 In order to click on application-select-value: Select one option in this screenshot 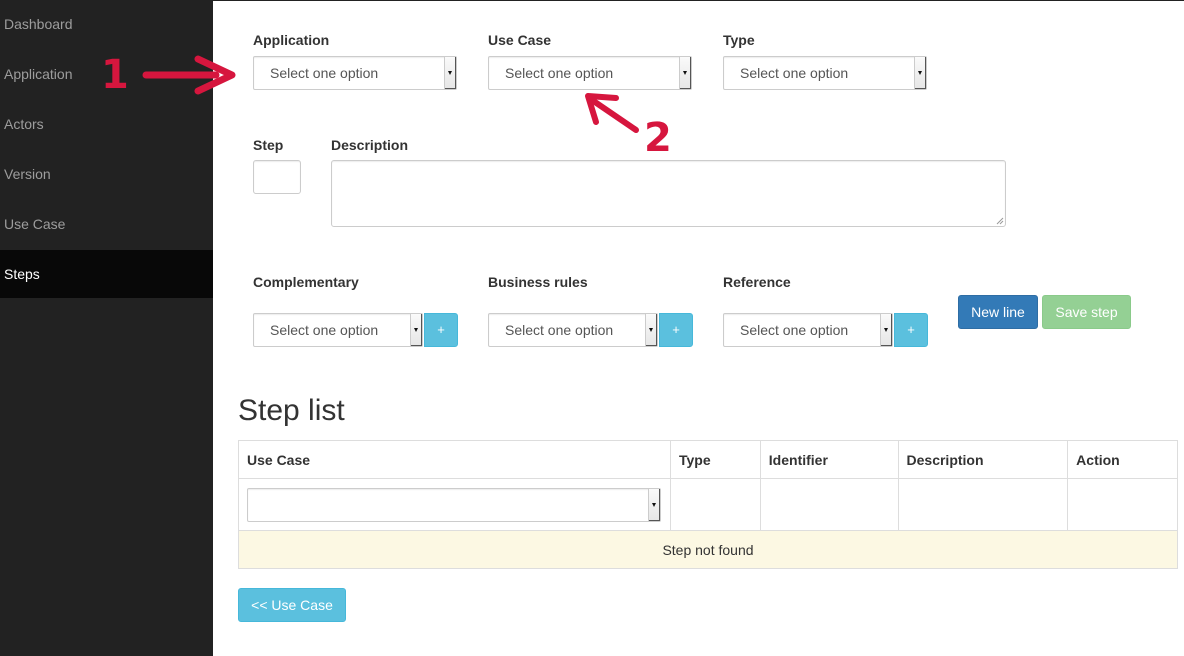, I will do `click(324, 73)`.